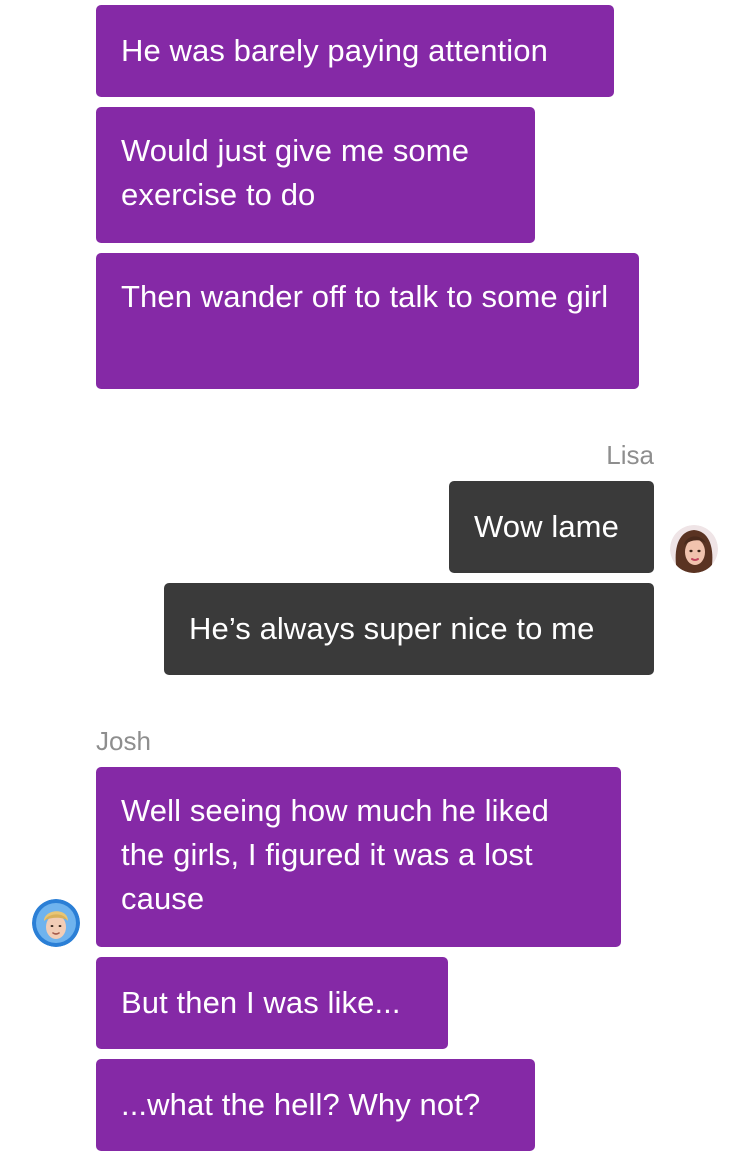 This screenshot has height=1155, width=750. Describe the element at coordinates (392, 628) in the screenshot. I see `message-text: He’s always super nice to me` at that location.